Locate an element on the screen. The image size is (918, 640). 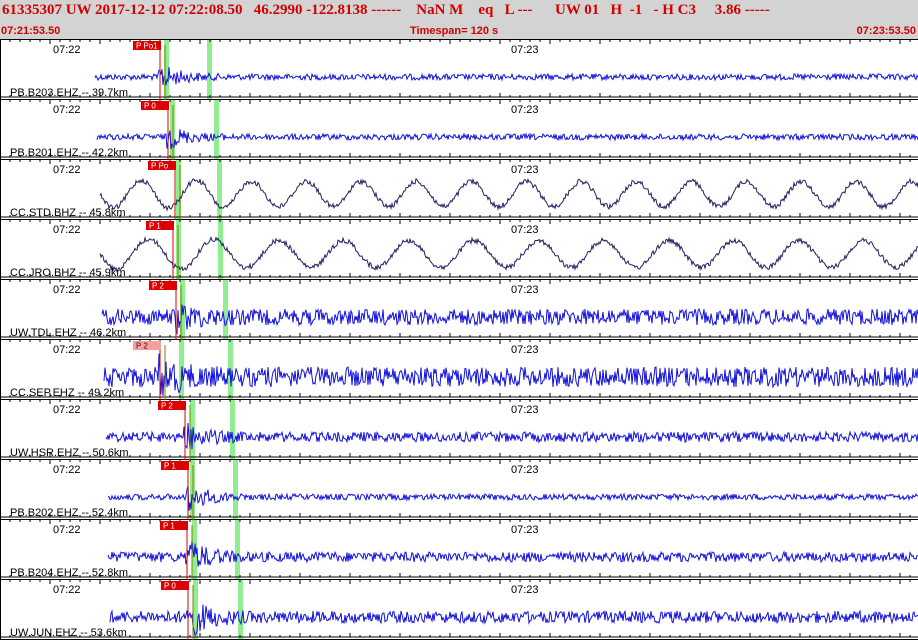
channel-label: UW.JUN.EHZ -- 53.6km is located at coordinates (68, 633).